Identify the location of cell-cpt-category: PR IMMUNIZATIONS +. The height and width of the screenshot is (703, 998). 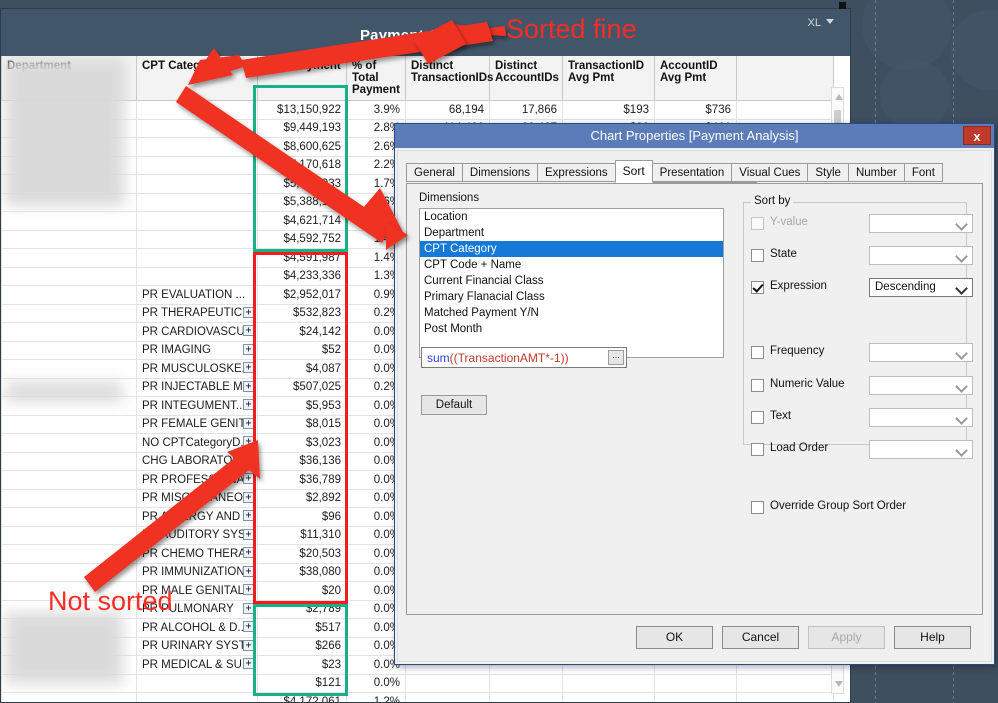
(197, 572).